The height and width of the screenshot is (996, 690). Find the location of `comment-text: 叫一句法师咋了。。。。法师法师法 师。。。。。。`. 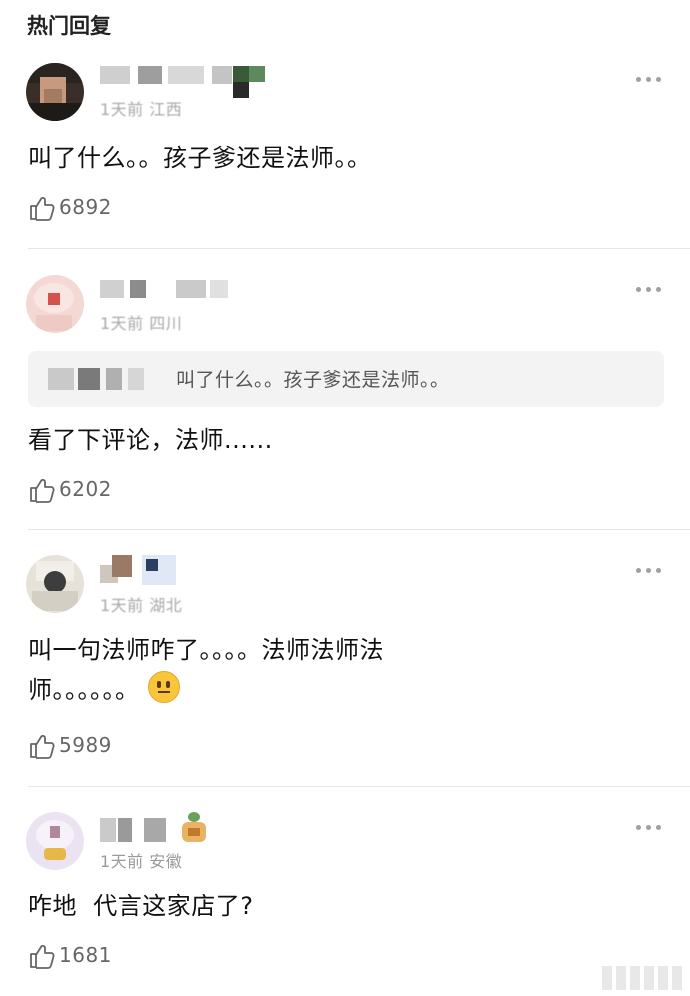

comment-text: 叫一句法师咋了。。。。法师法师法 师。。。。。。 is located at coordinates (288, 670).